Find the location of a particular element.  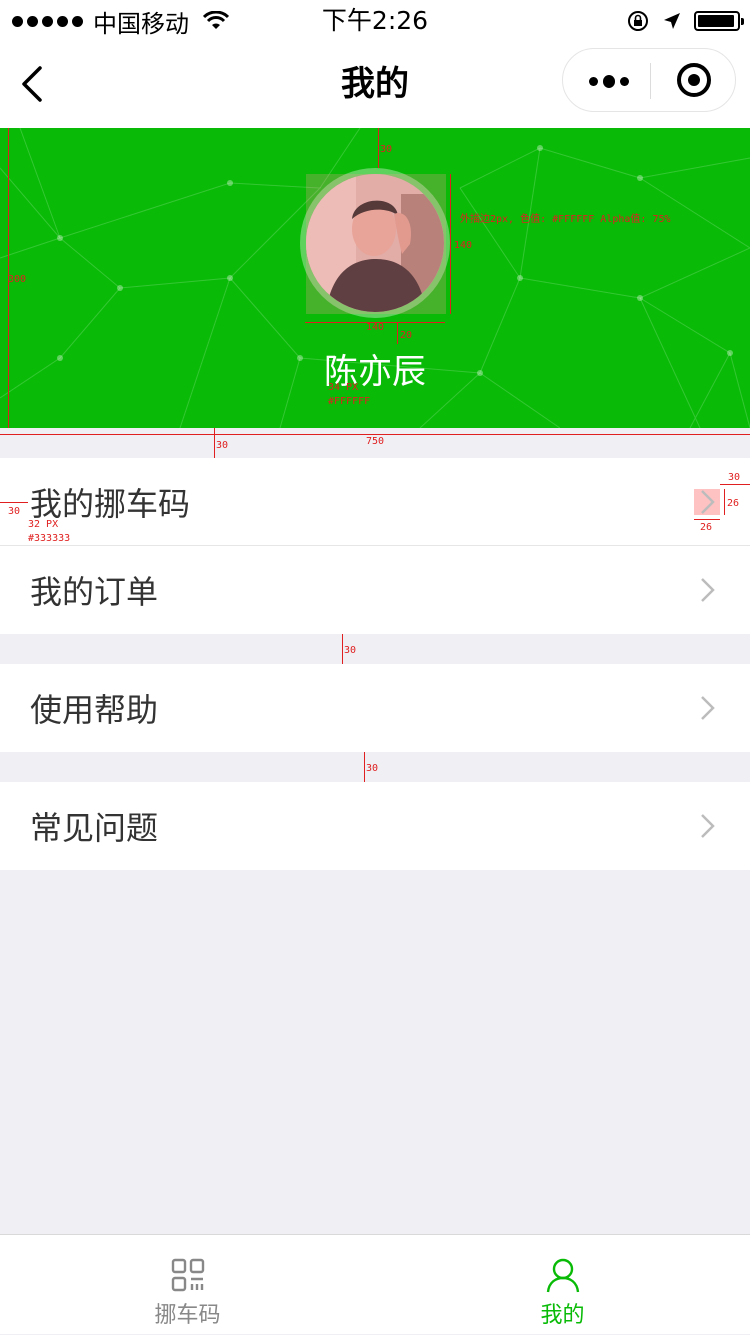

avatar-ring is located at coordinates (375, 243).